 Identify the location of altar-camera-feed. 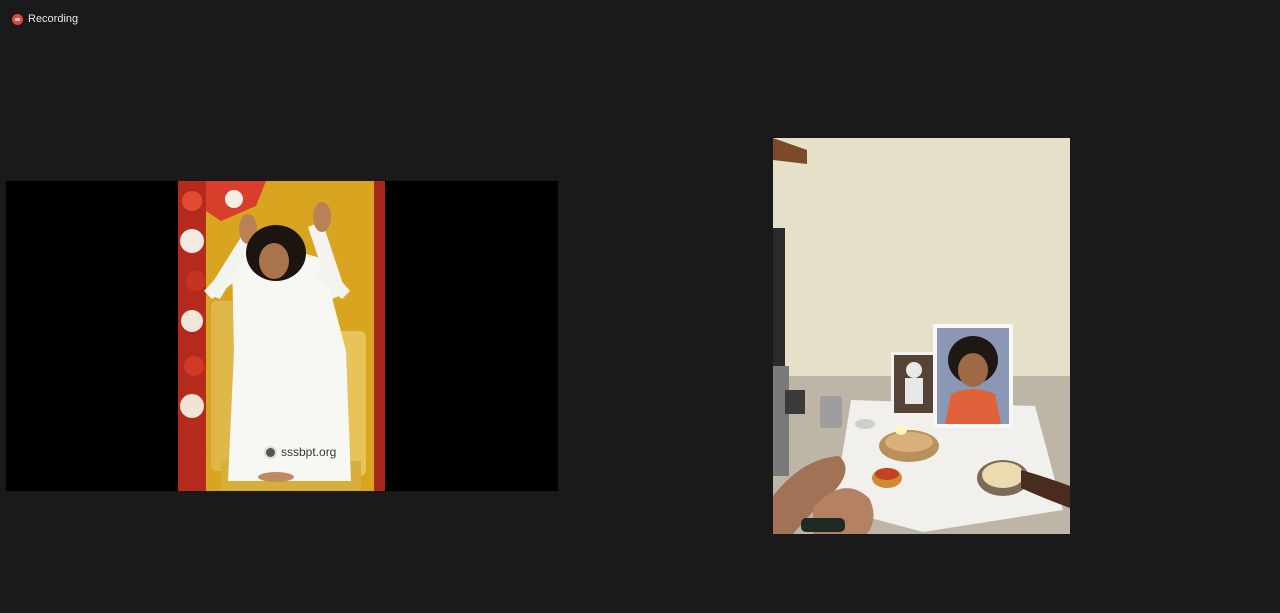
(921, 336).